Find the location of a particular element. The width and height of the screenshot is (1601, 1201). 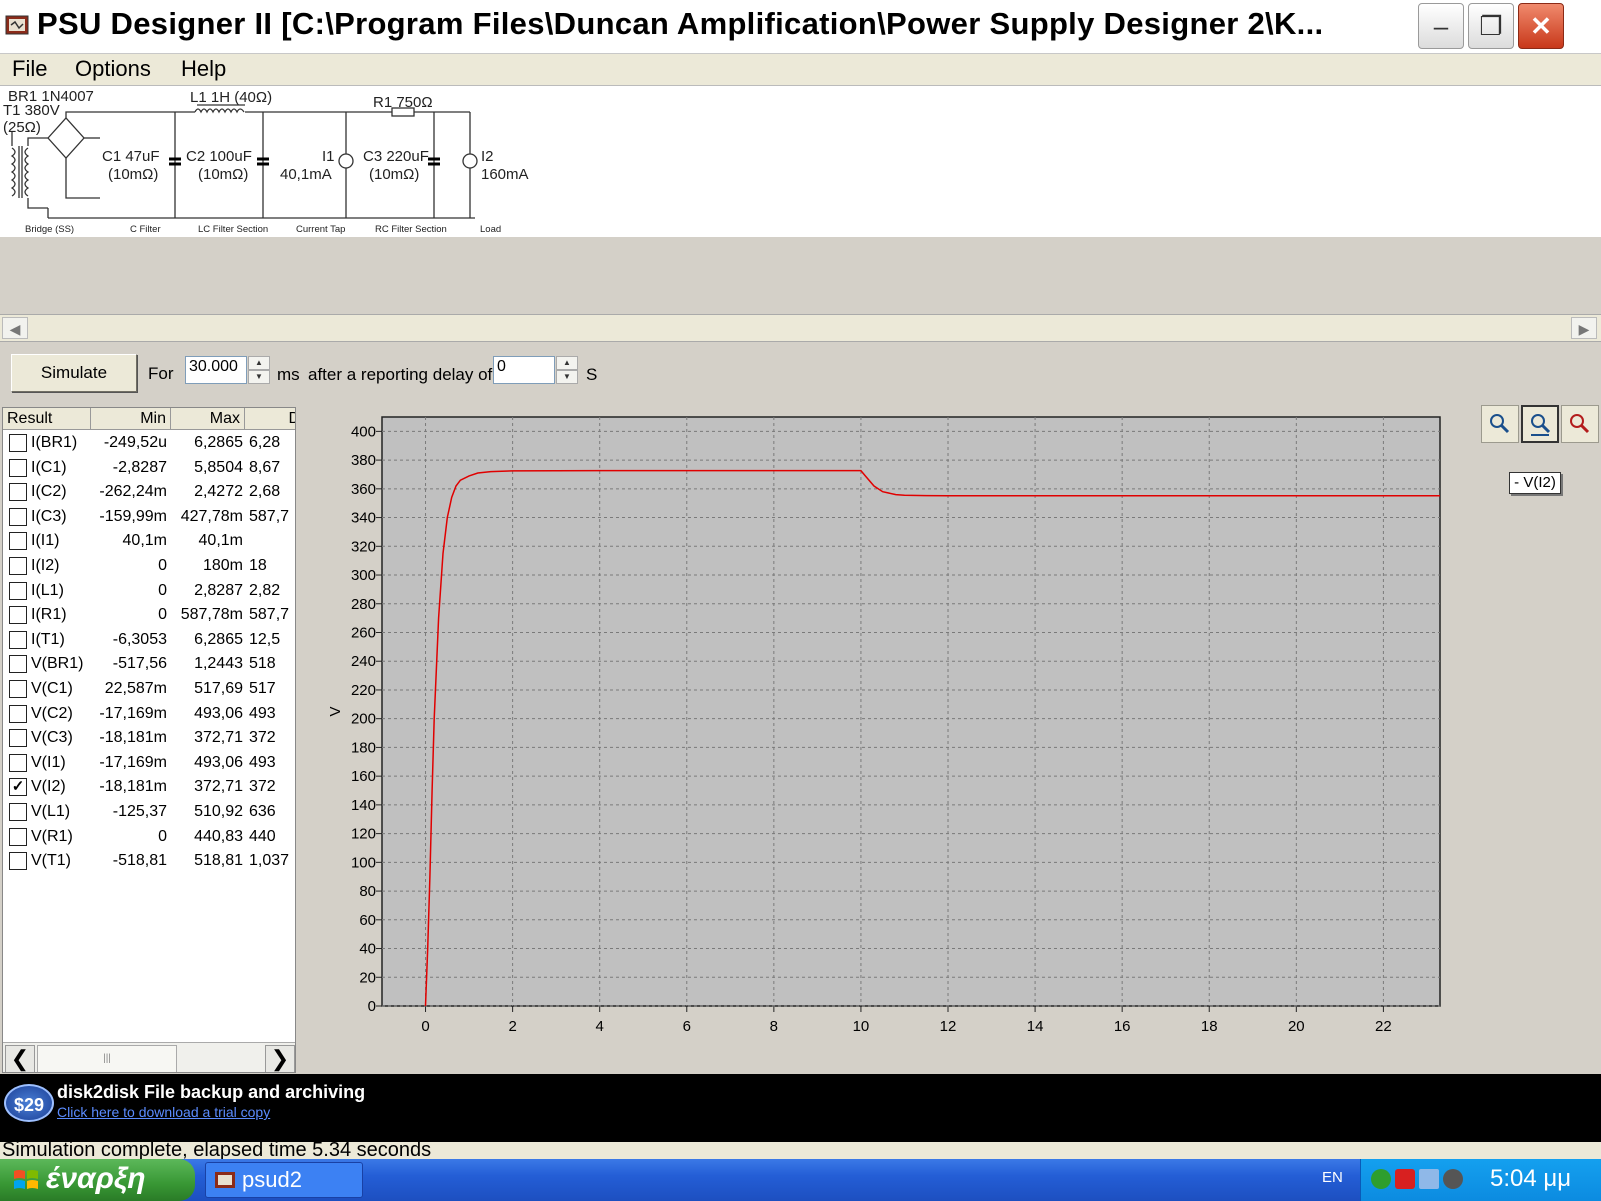

result-name: V(T1) is located at coordinates (51, 861).